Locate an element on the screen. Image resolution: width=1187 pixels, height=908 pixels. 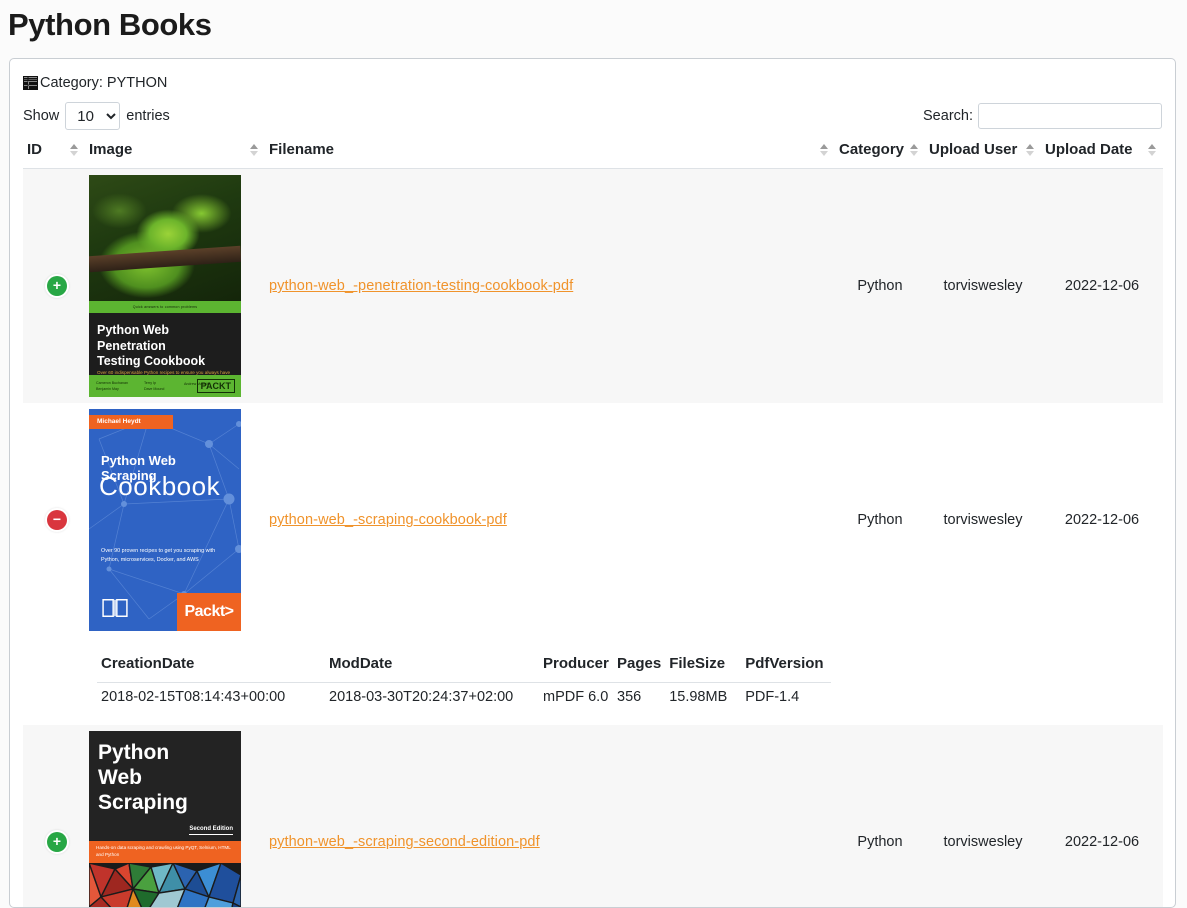
cover-title: Python Web Penetration Testing Cookbook is located at coordinates (165, 346).